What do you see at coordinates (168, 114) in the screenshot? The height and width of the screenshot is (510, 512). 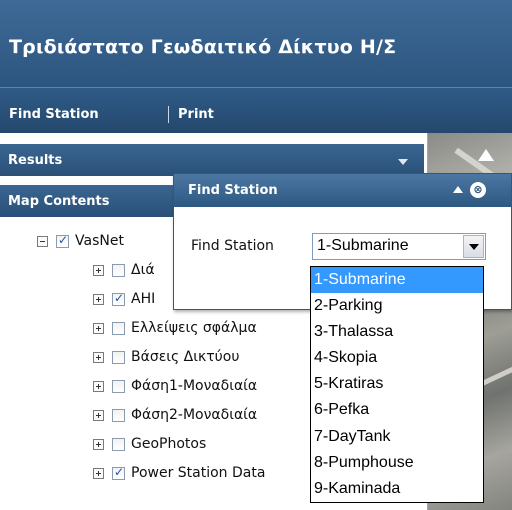 I see `toolbar-separator` at bounding box center [168, 114].